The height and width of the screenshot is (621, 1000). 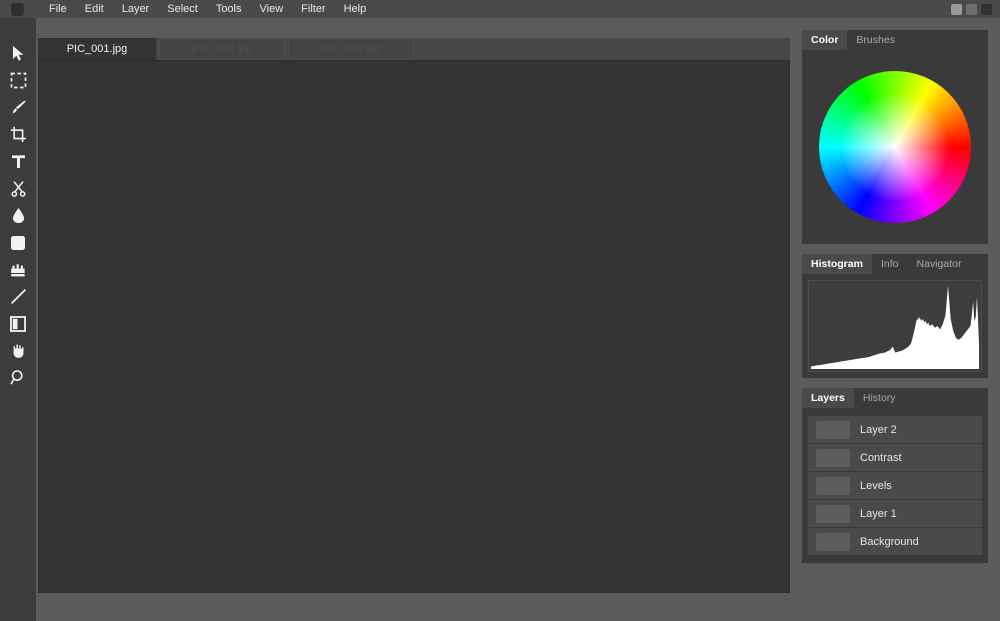 I want to click on text-tool, so click(x=18, y=161).